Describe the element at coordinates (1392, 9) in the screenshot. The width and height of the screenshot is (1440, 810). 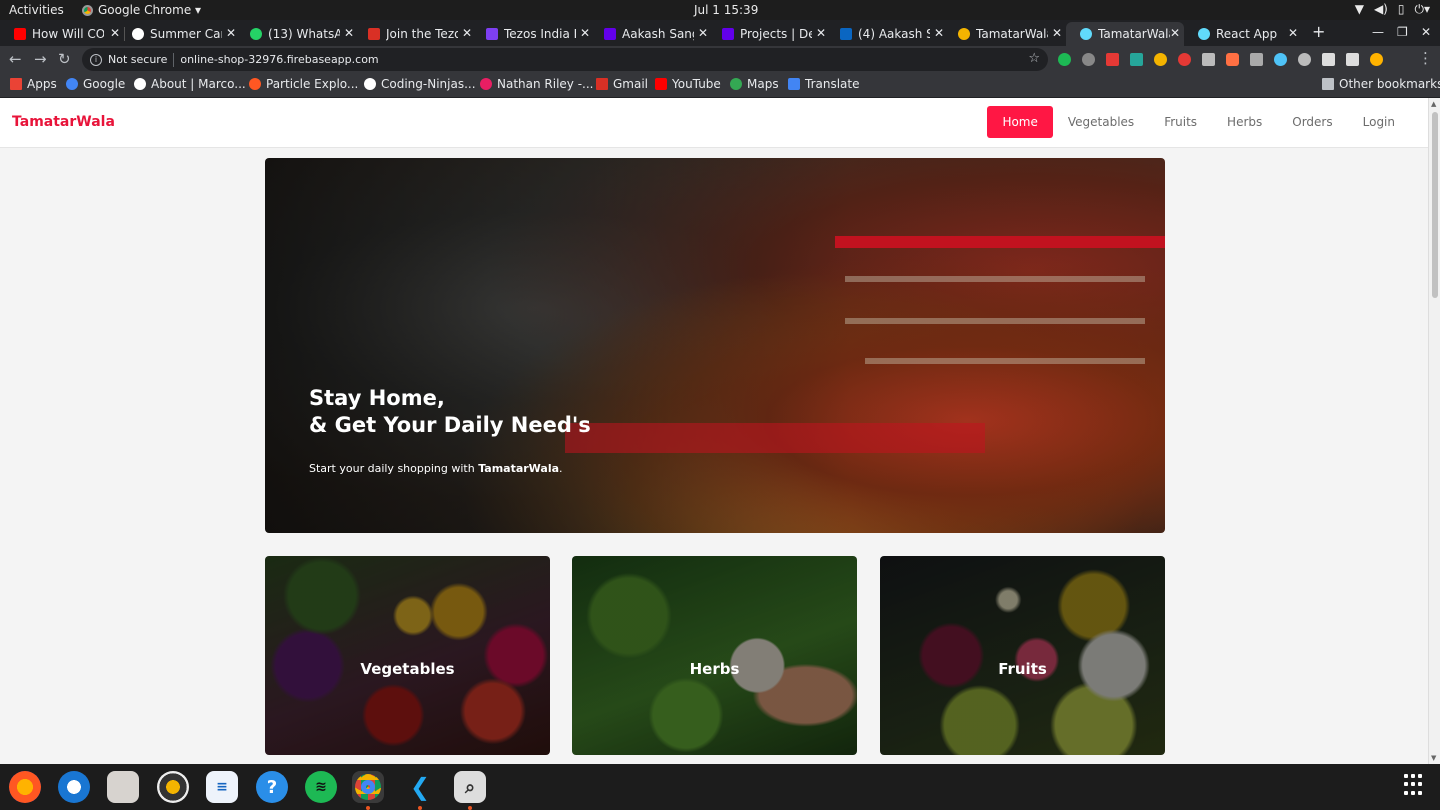
I see `system-status-area: ▼ ◀) ▯ ⏻▾` at that location.